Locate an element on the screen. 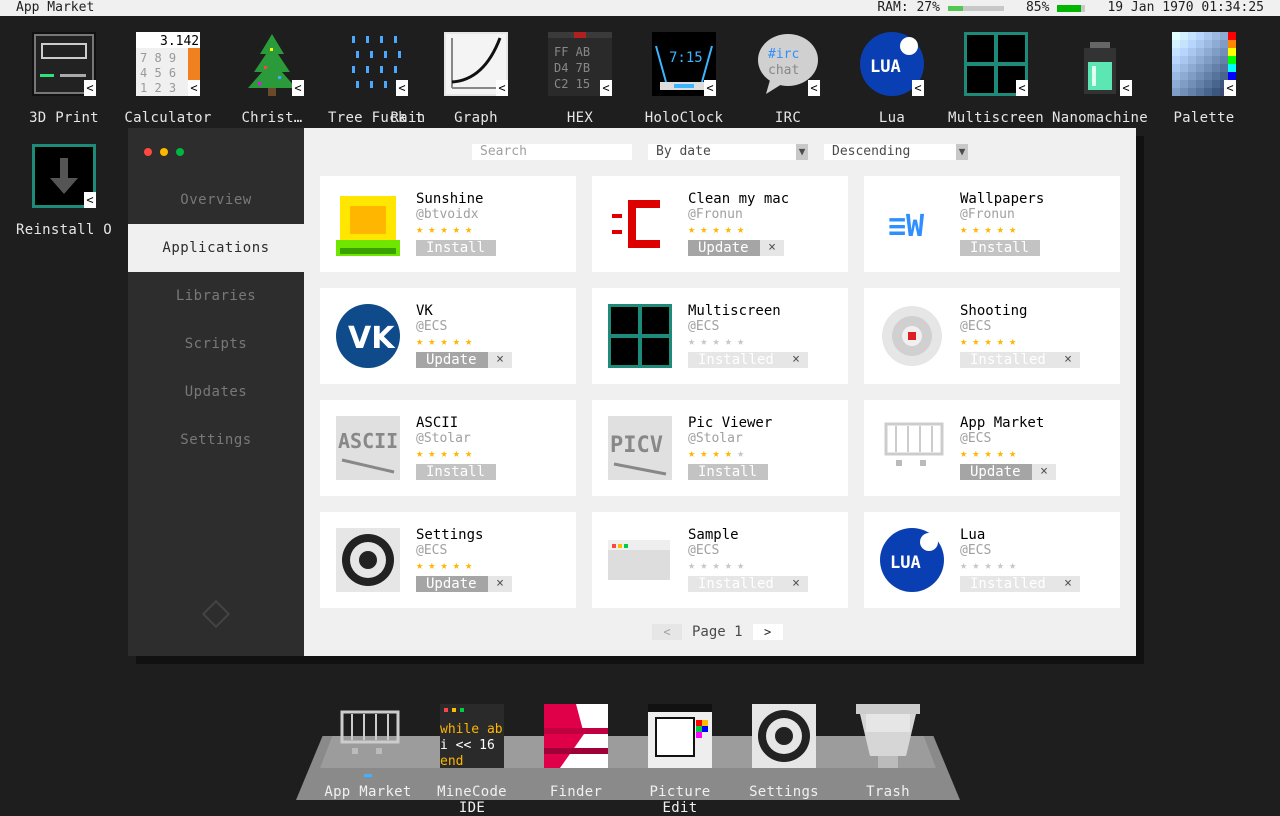 This screenshot has width=1280, height=816. dock-item-settings: Settings is located at coordinates (784, 752).